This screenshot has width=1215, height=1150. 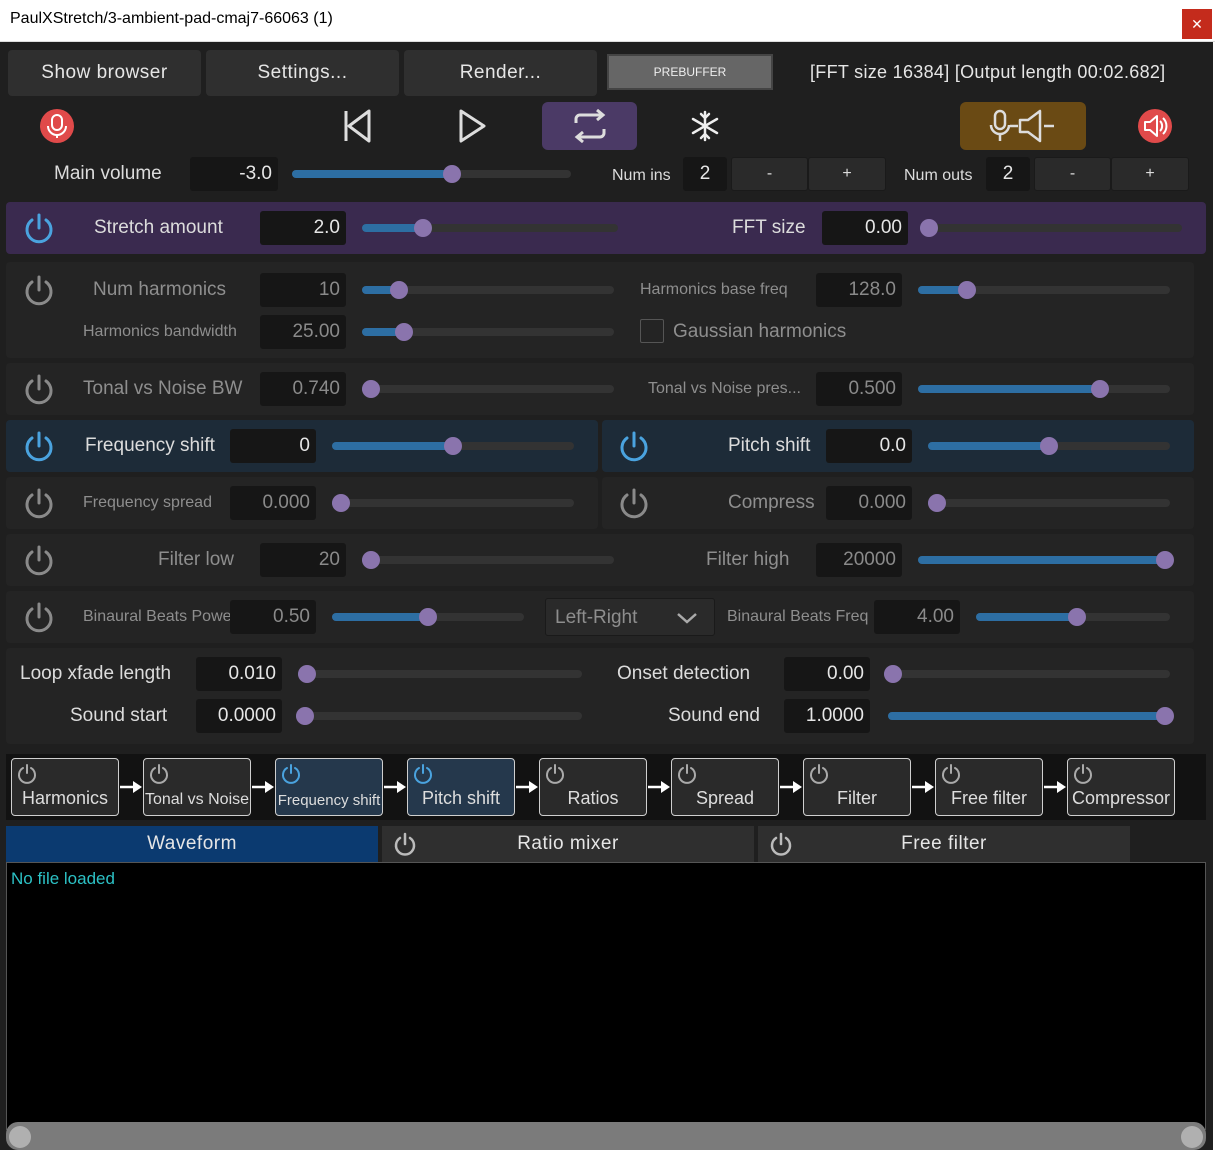 I want to click on tonal-noise-bw-slider, so click(x=488, y=389).